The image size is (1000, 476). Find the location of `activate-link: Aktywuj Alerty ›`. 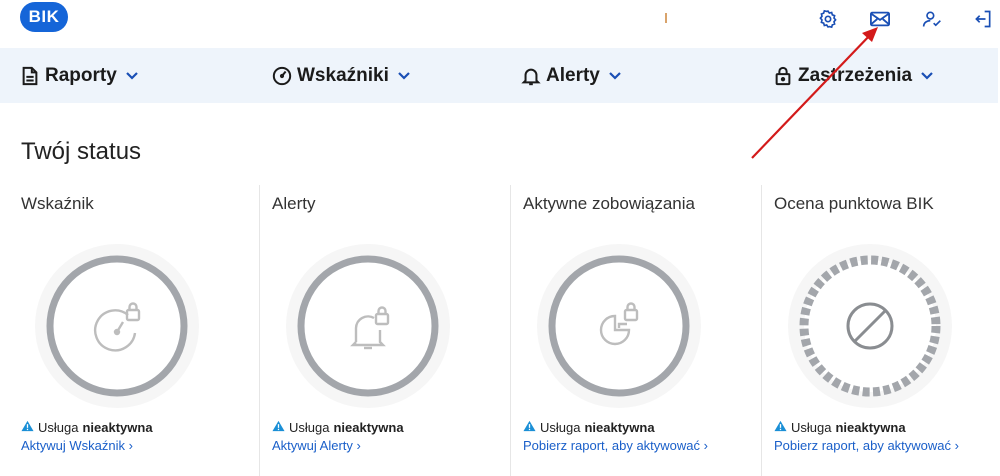

activate-link: Aktywuj Alerty › is located at coordinates (316, 445).